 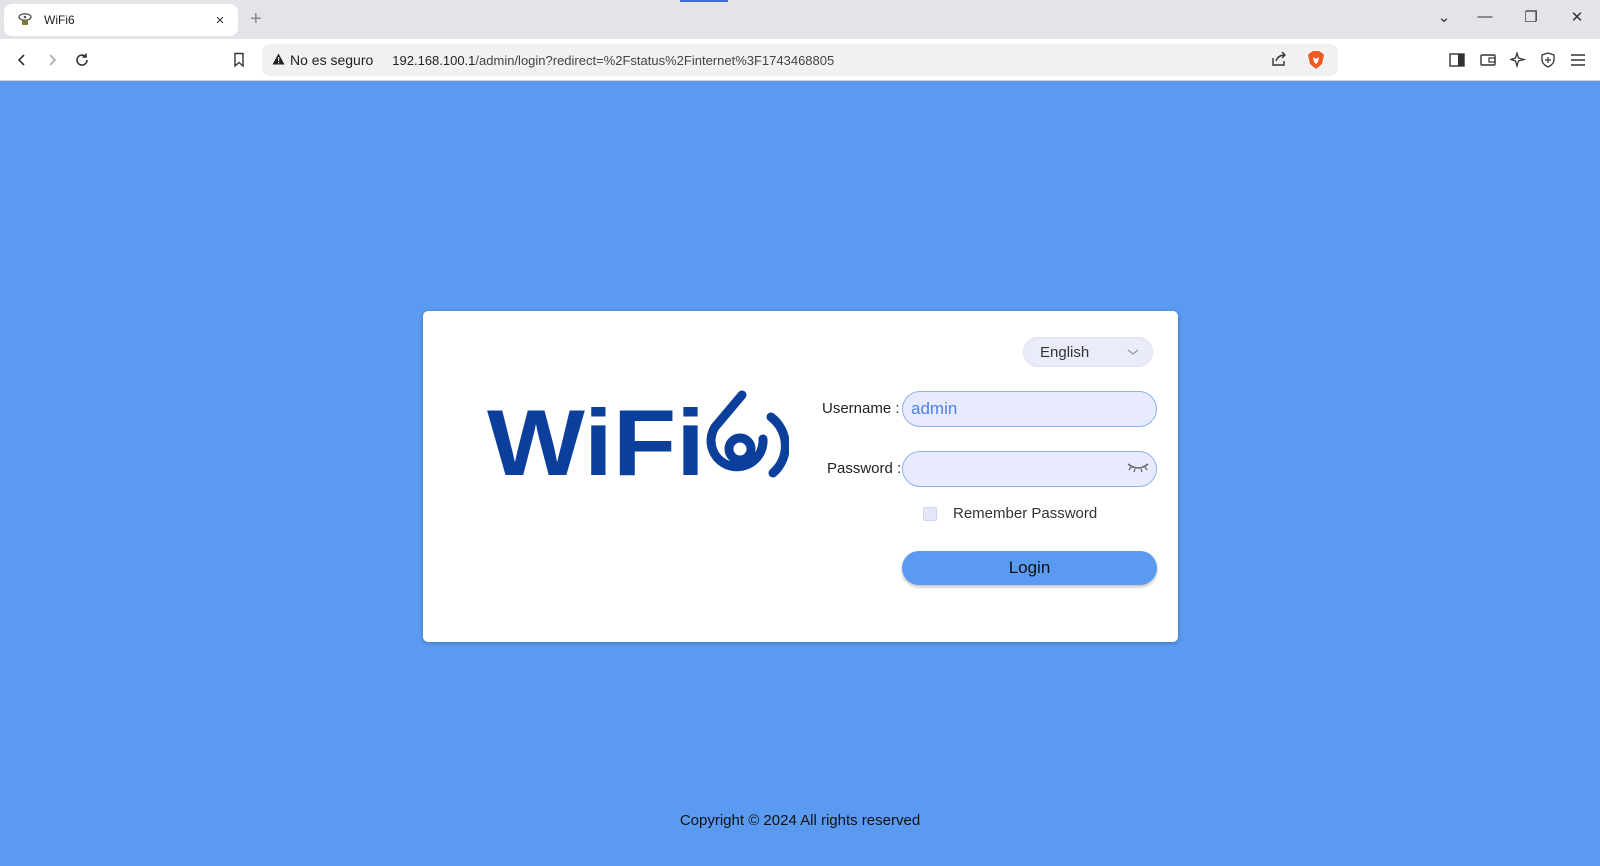 What do you see at coordinates (52, 60) in the screenshot?
I see `forward-icon` at bounding box center [52, 60].